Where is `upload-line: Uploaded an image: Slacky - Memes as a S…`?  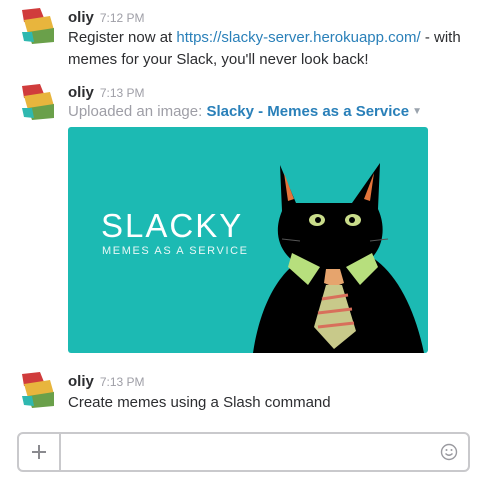
upload-line: Uploaded an image: Slacky - Memes as a S… is located at coordinates (245, 112).